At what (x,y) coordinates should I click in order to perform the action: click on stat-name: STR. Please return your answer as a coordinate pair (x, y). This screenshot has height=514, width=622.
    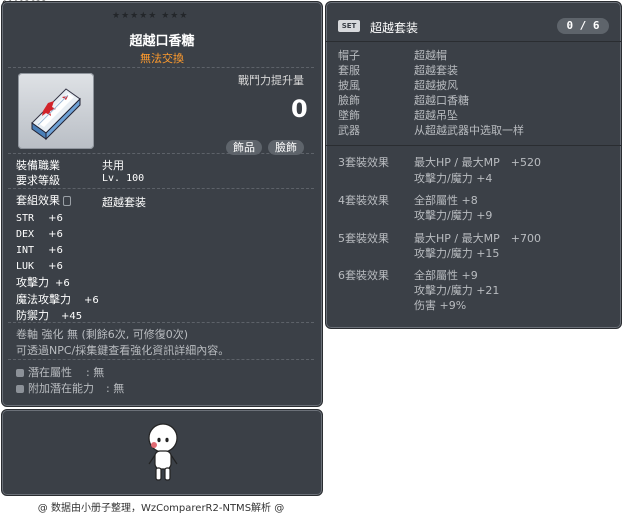
    Looking at the image, I should click on (25, 218).